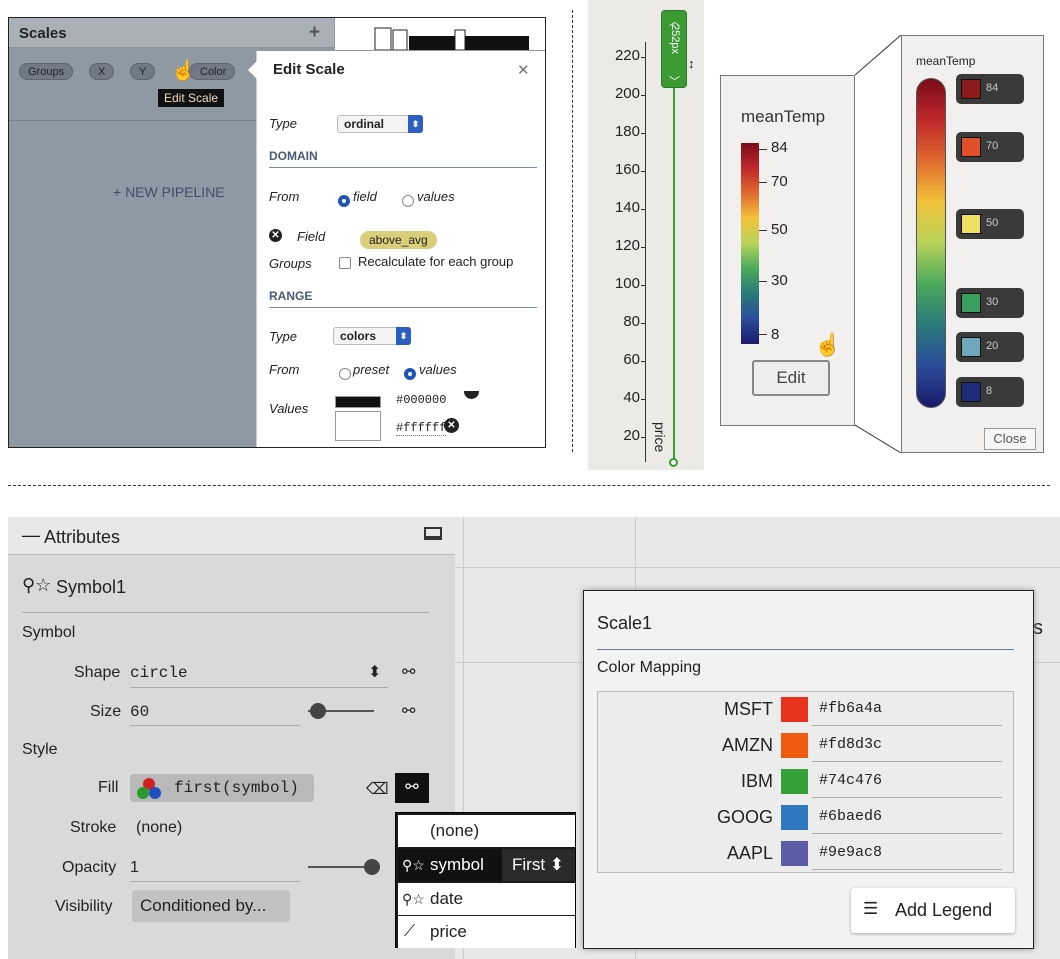 The height and width of the screenshot is (959, 1060). Describe the element at coordinates (850, 708) in the screenshot. I see `color-hex-input: #fb6a4a` at that location.